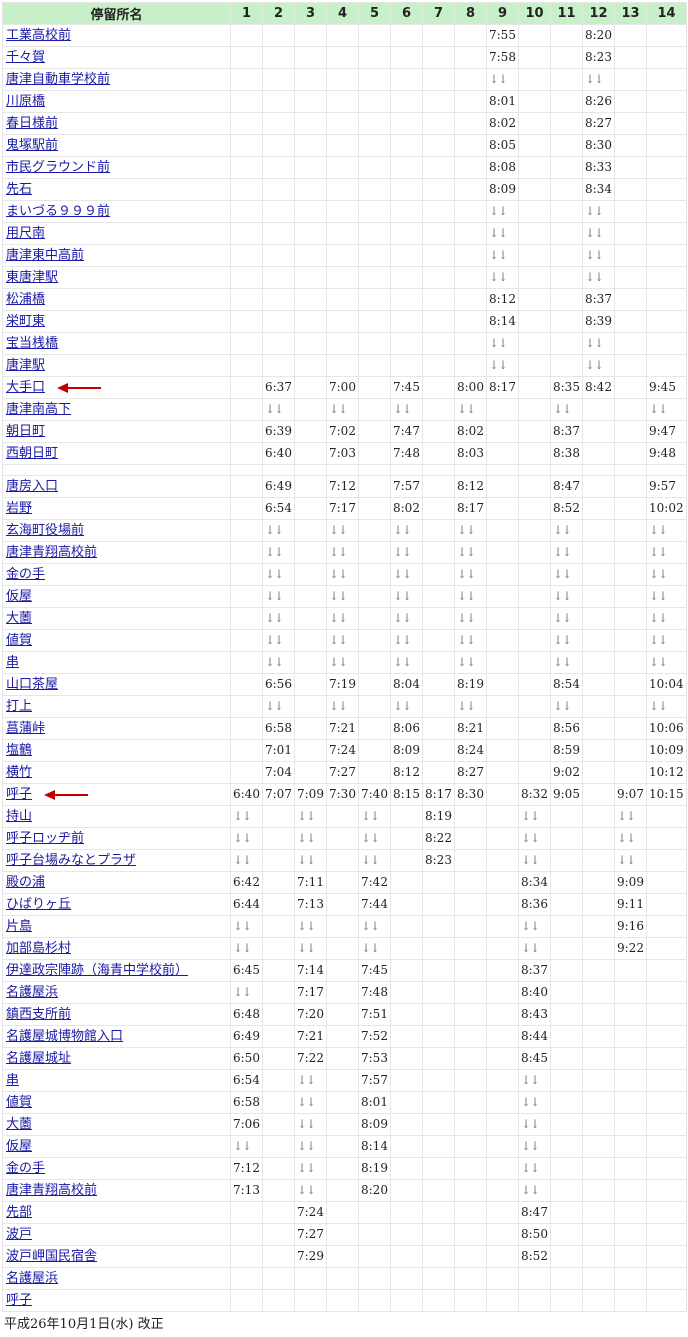 This screenshot has width=688, height=1337. I want to click on stop-link: まいづる９９９前, so click(58, 211).